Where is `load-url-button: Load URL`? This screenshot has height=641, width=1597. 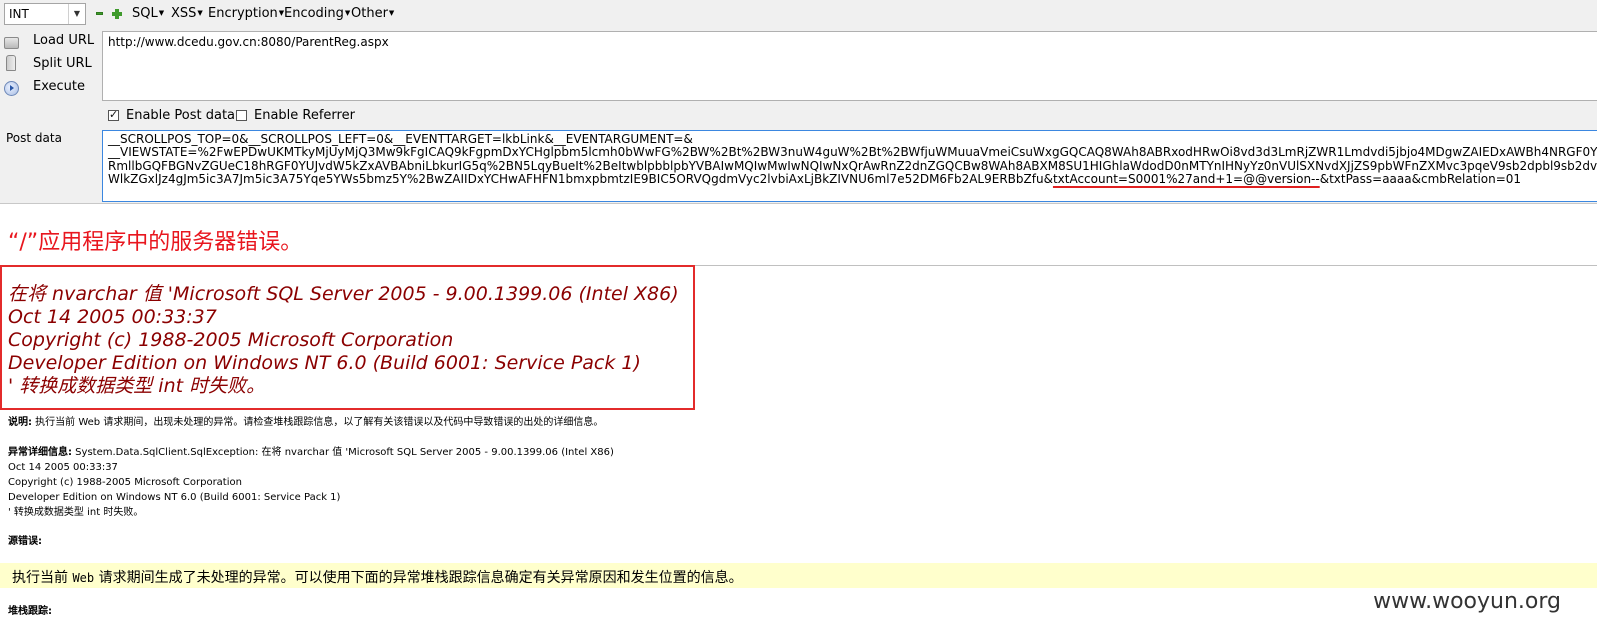
load-url-button: Load URL is located at coordinates (50, 41).